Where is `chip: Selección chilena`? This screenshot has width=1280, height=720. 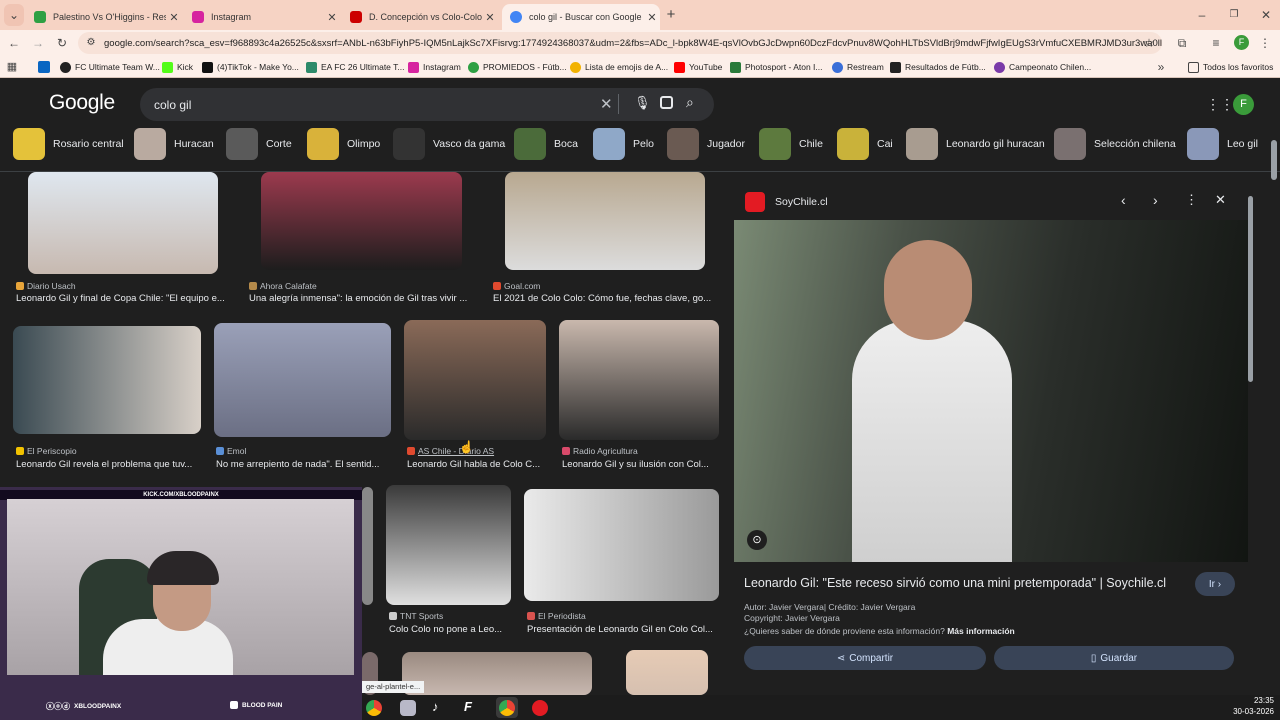
chip: Selección chilena is located at coordinates (1115, 144).